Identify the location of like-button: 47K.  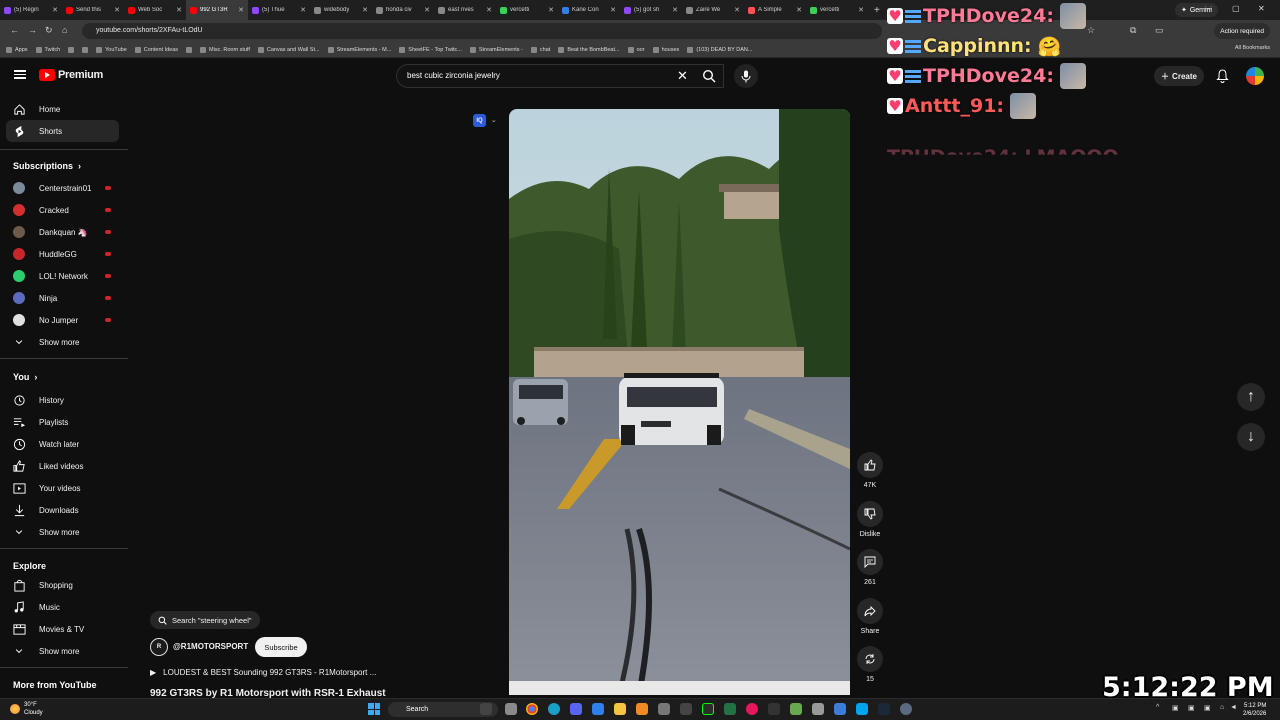
(870, 470).